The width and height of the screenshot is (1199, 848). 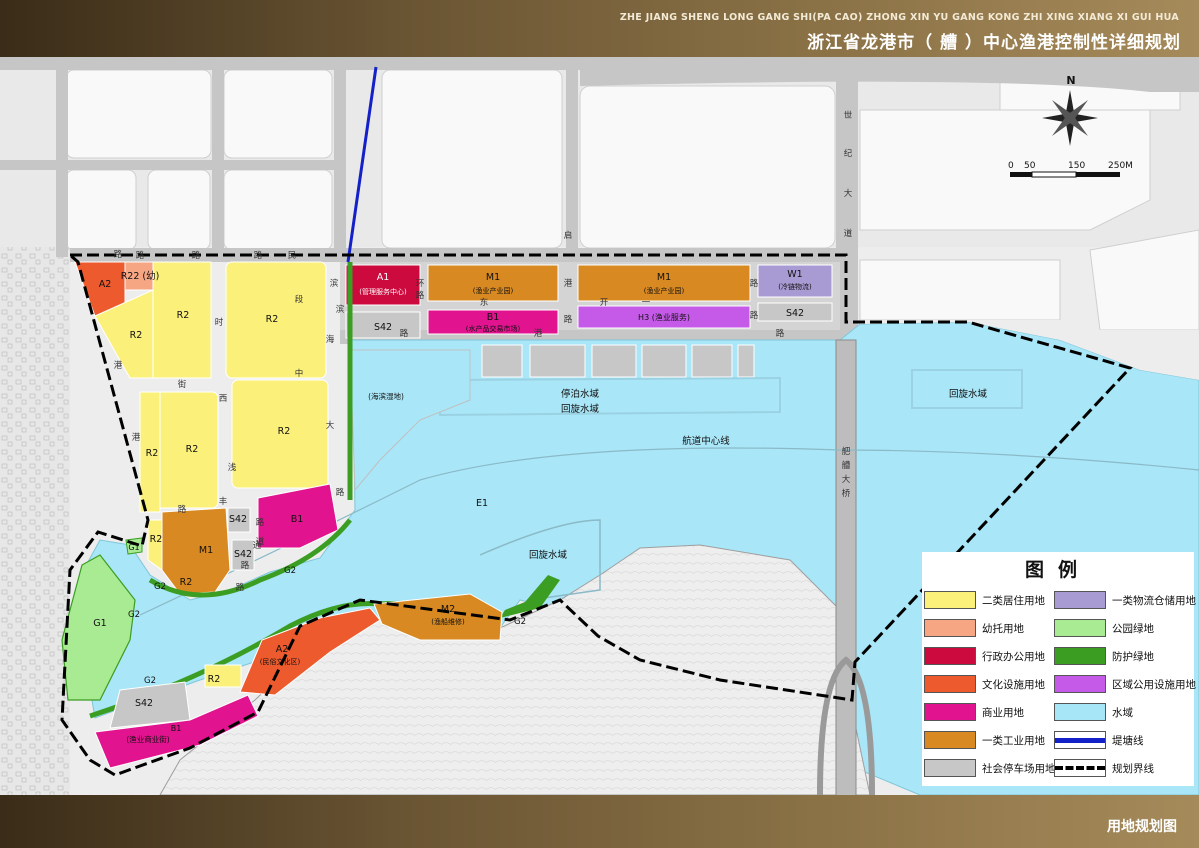 What do you see at coordinates (280, 661) in the screenshot?
I see `label-a2-s-sub: (民俗文化区)` at bounding box center [280, 661].